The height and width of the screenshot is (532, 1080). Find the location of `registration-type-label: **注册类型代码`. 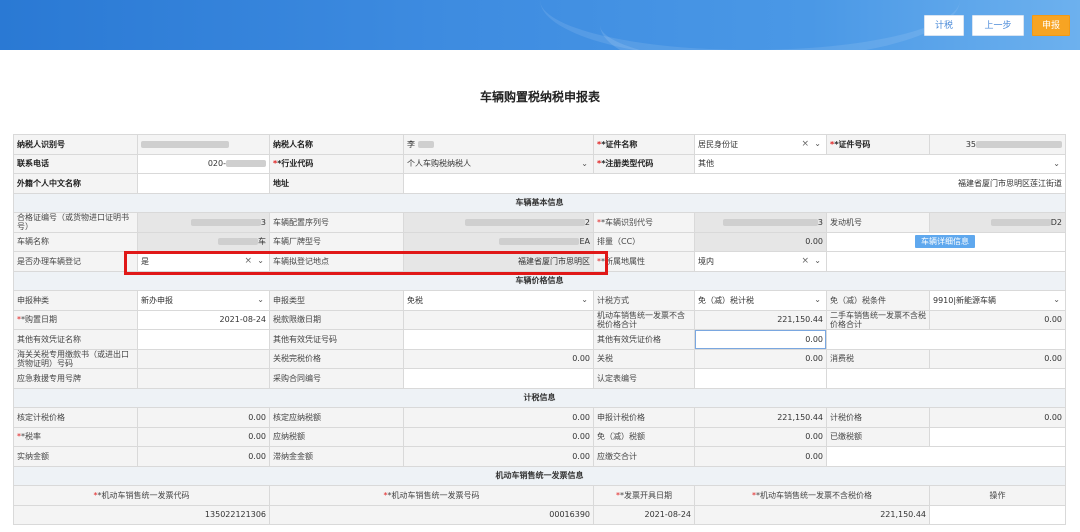

registration-type-label: **注册类型代码 is located at coordinates (644, 163).